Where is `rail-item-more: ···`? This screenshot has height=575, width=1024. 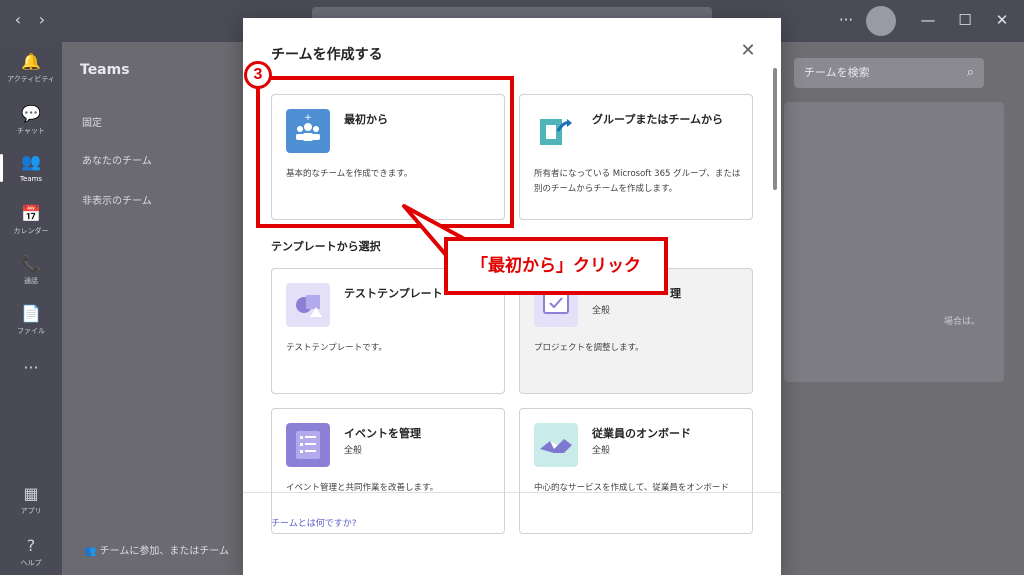
rail-item-more: ··· is located at coordinates (31, 368).